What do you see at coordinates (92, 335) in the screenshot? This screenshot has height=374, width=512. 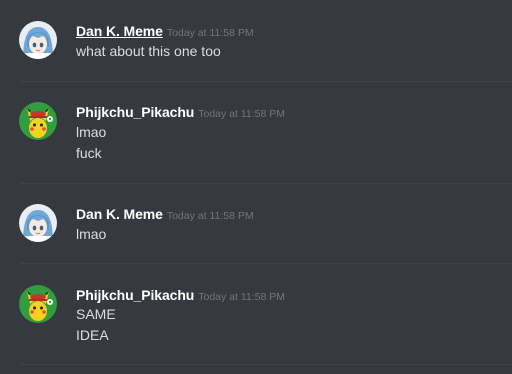 I see `message-text: IDEA` at bounding box center [92, 335].